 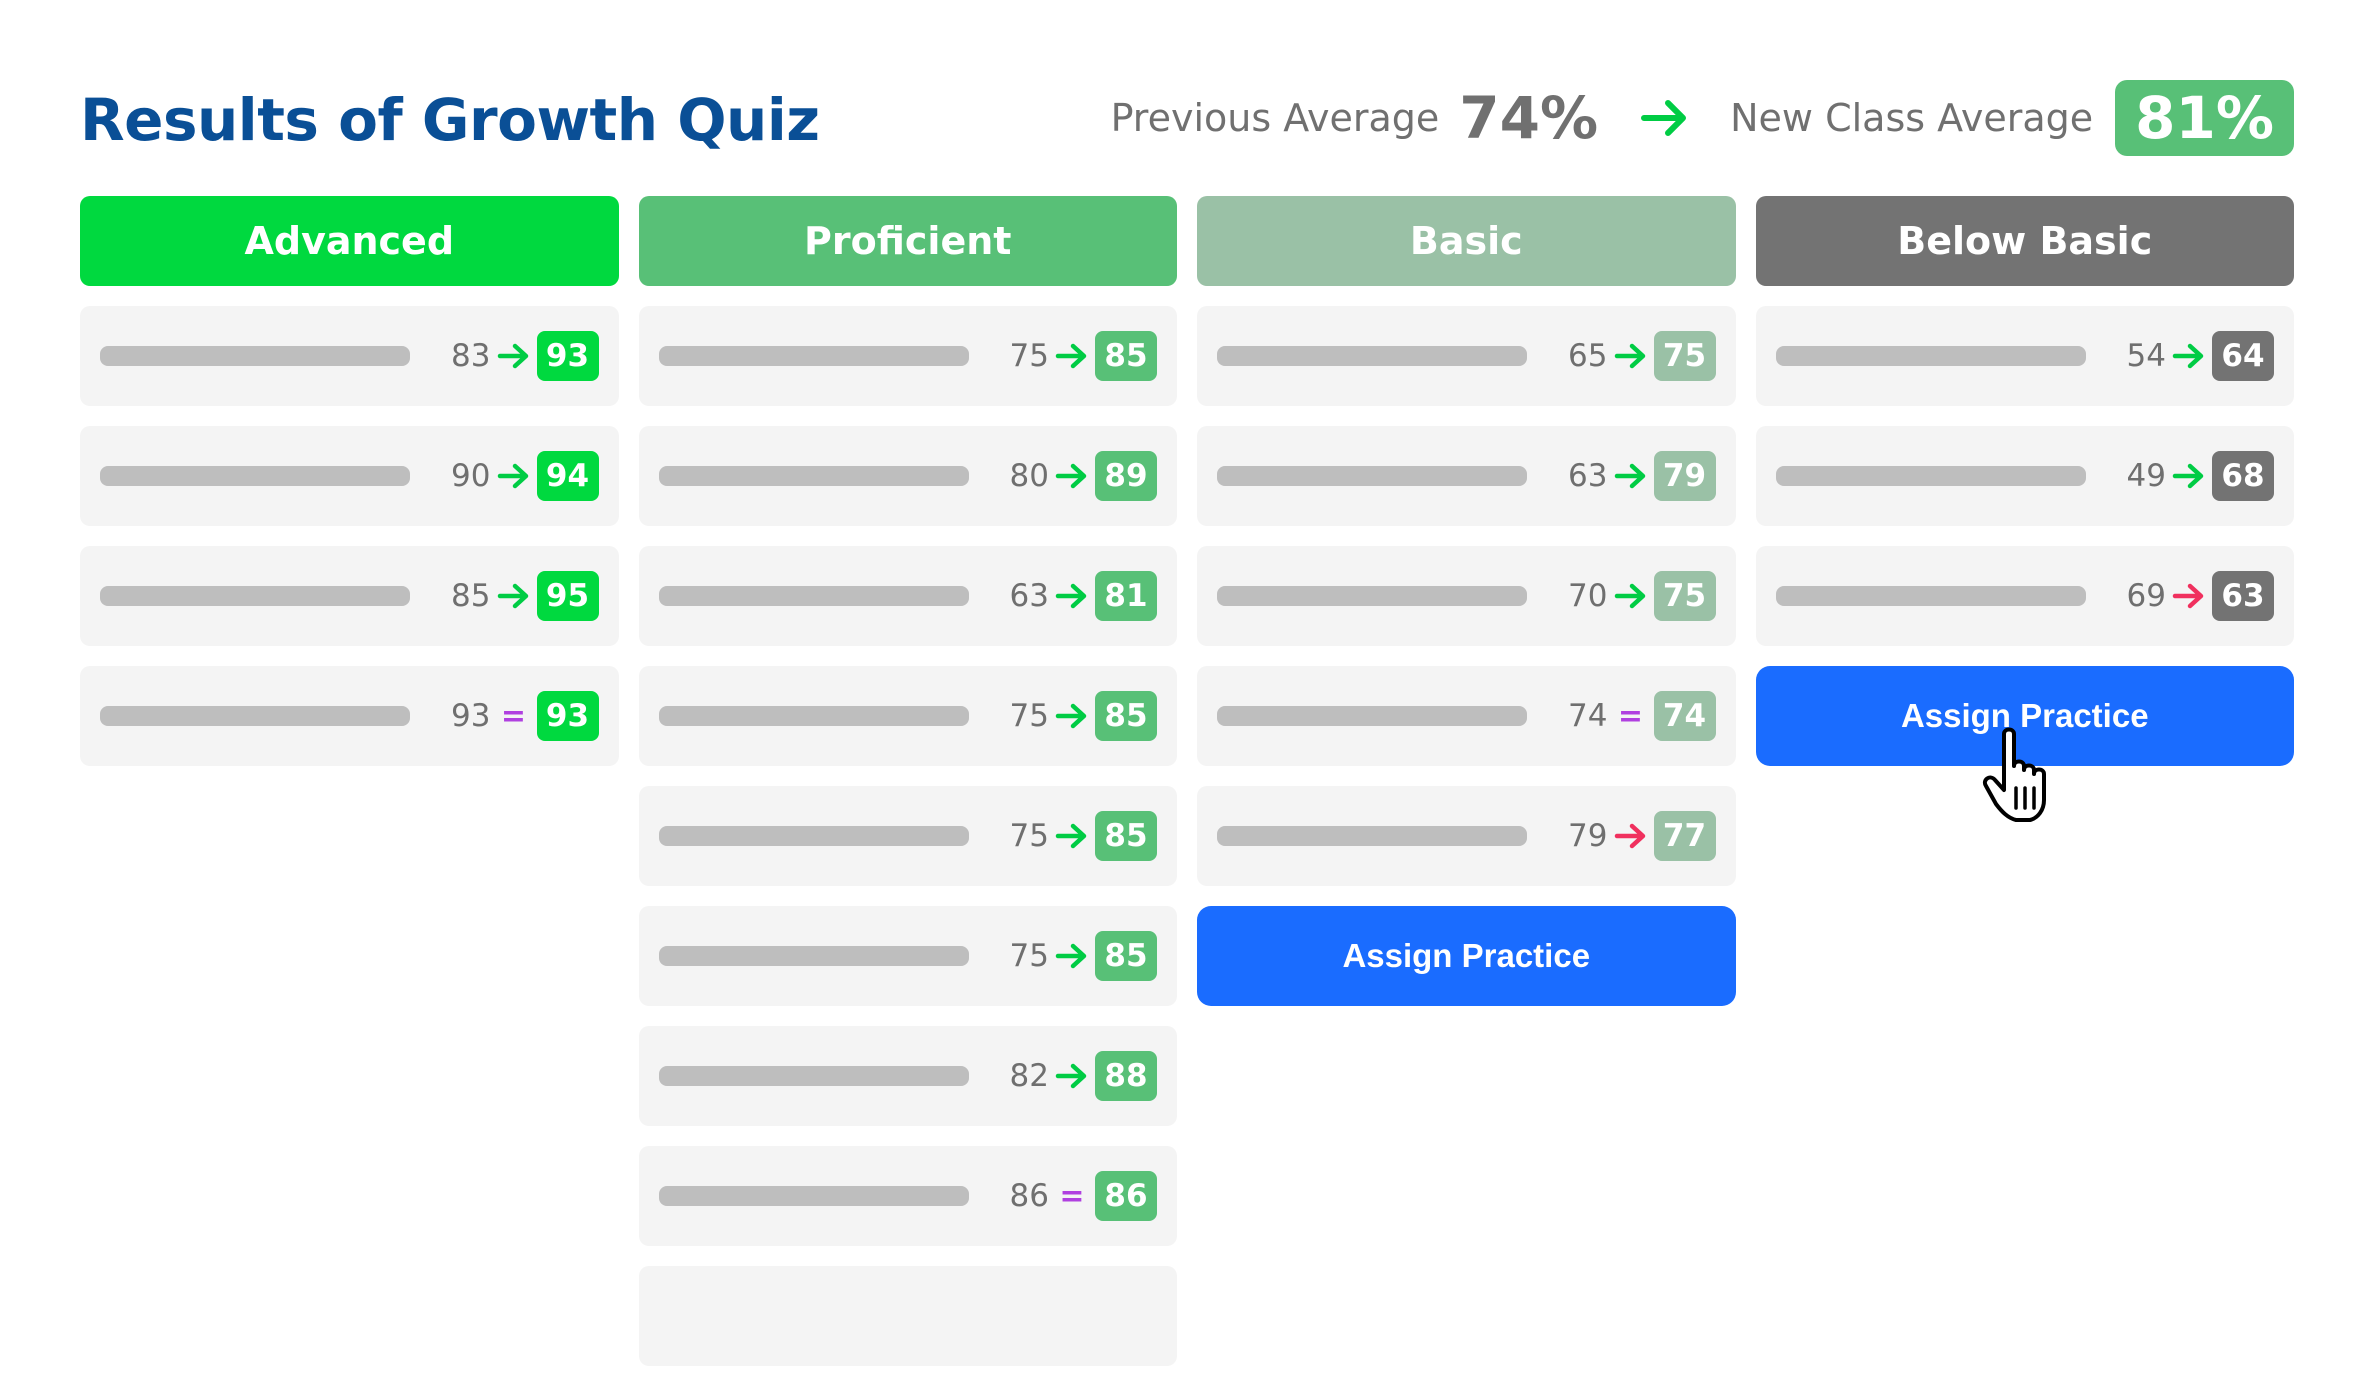 I want to click on student-card: 83 93, so click(x=349, y=356).